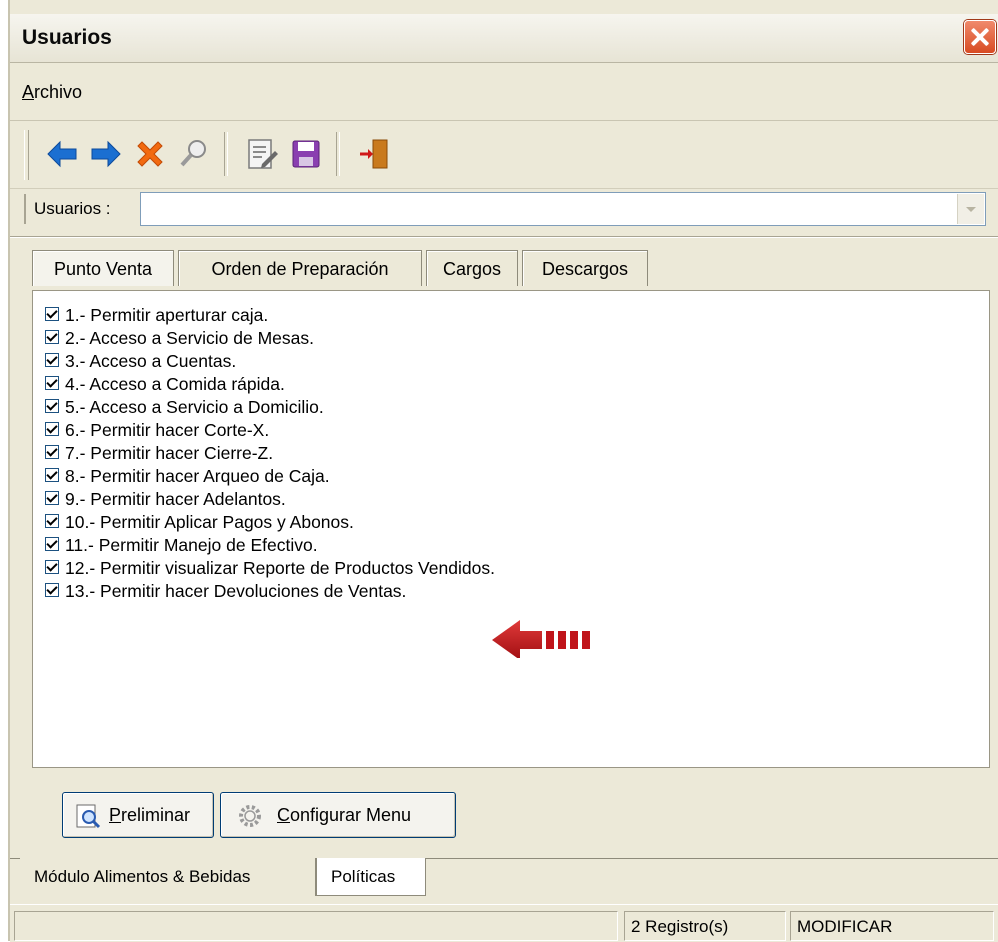 The height and width of the screenshot is (942, 998). What do you see at coordinates (980, 37) in the screenshot?
I see `close-button` at bounding box center [980, 37].